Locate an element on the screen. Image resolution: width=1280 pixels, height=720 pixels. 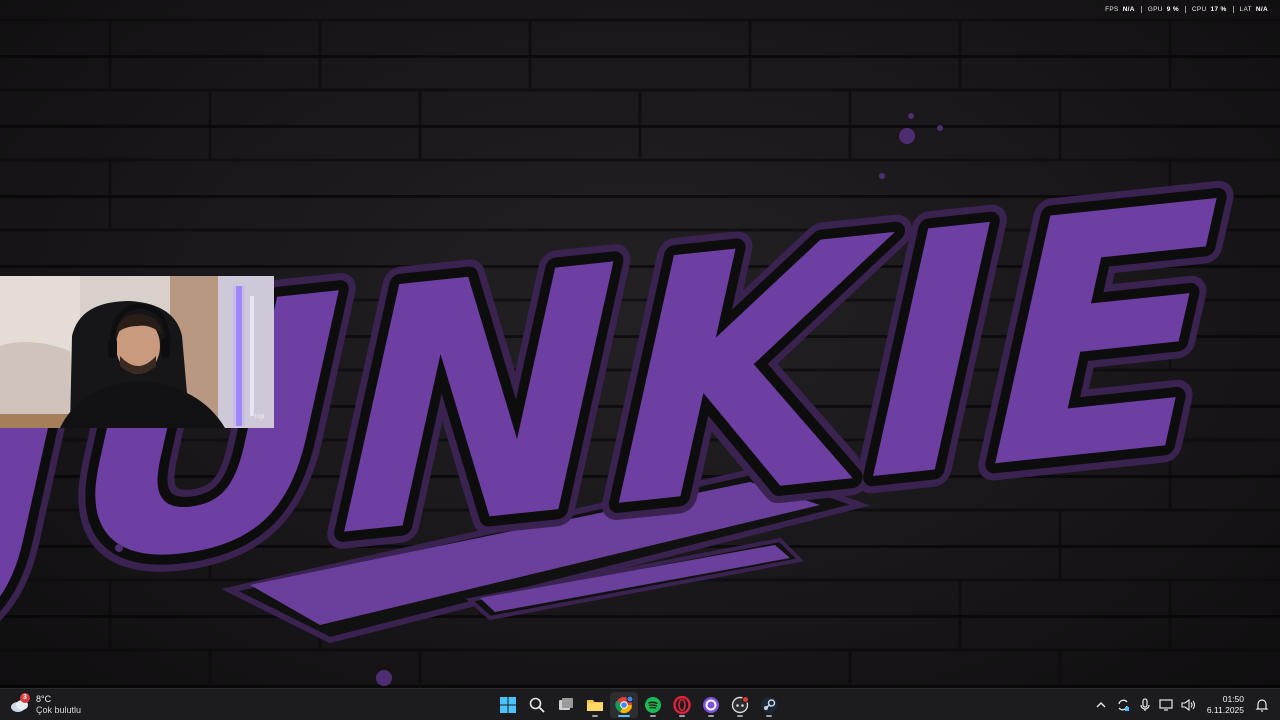
spotify-icon is located at coordinates (653, 705).